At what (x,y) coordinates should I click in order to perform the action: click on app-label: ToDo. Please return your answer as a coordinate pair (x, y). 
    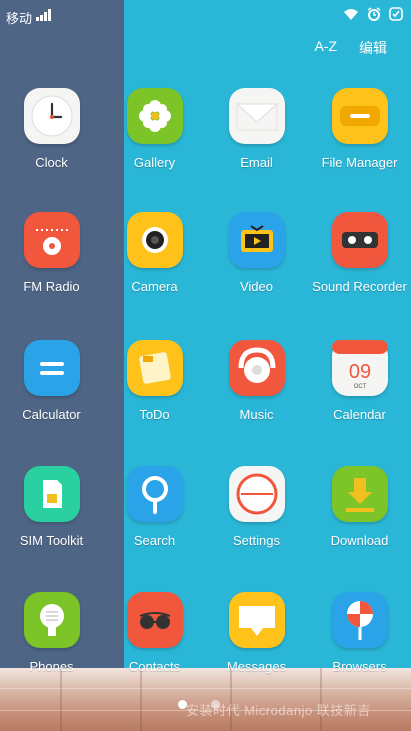
    Looking at the image, I should click on (154, 414).